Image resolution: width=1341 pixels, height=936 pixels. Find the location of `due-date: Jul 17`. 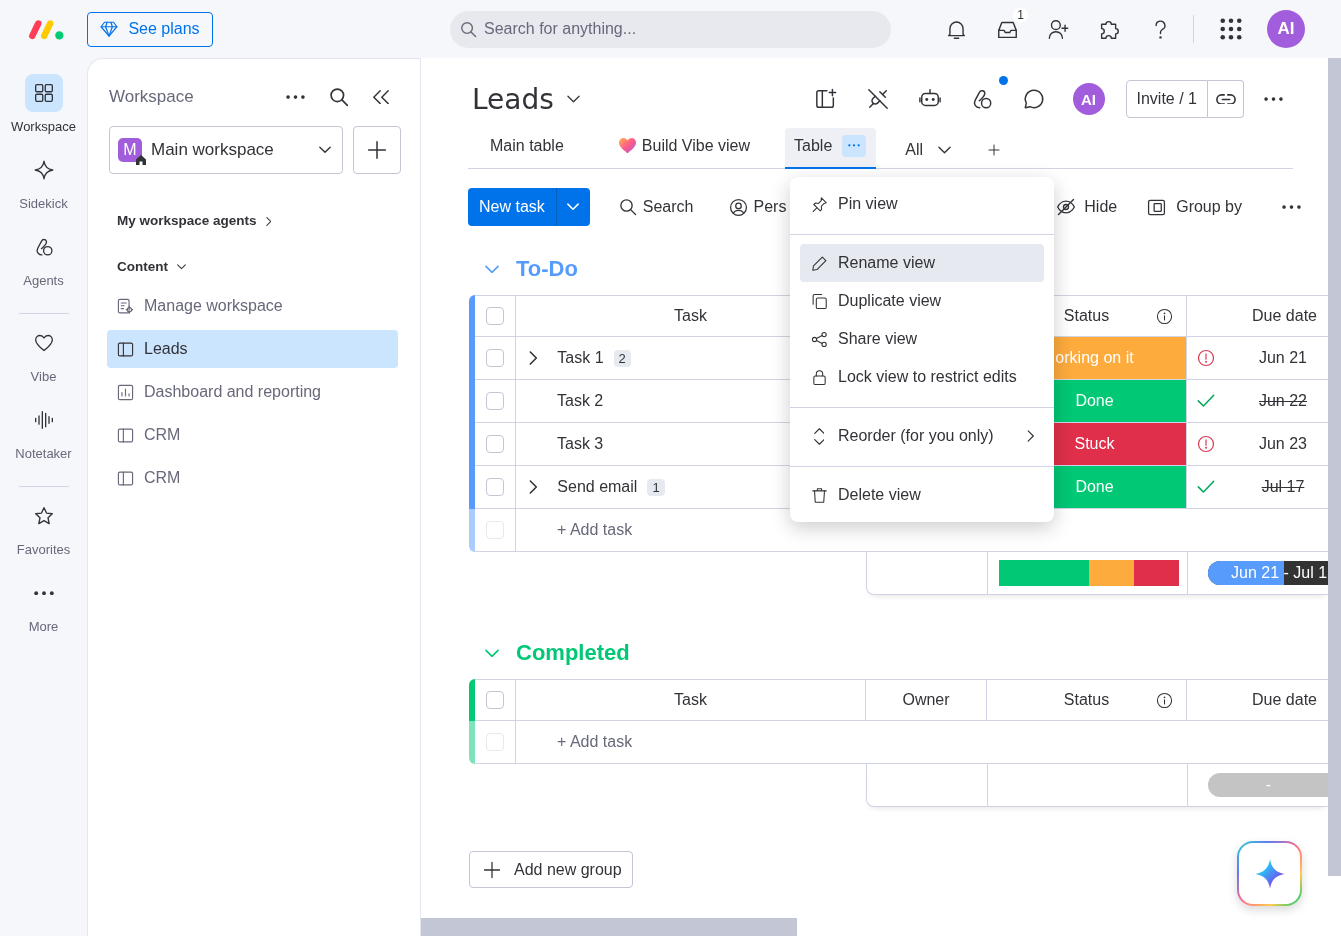

due-date: Jul 17 is located at coordinates (1283, 487).